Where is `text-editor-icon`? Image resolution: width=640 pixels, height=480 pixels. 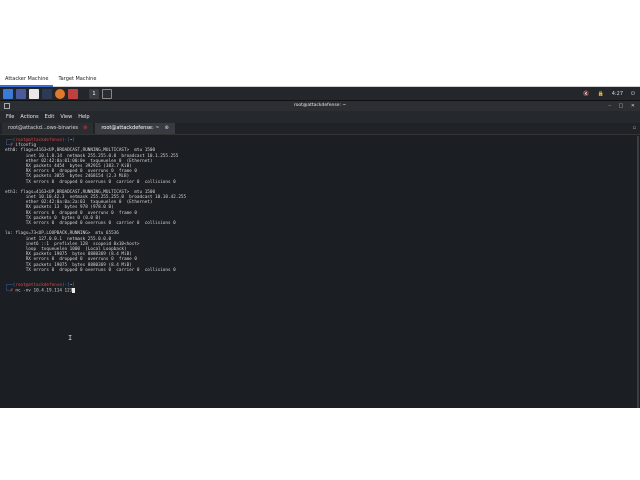 text-editor-icon is located at coordinates (47, 93).